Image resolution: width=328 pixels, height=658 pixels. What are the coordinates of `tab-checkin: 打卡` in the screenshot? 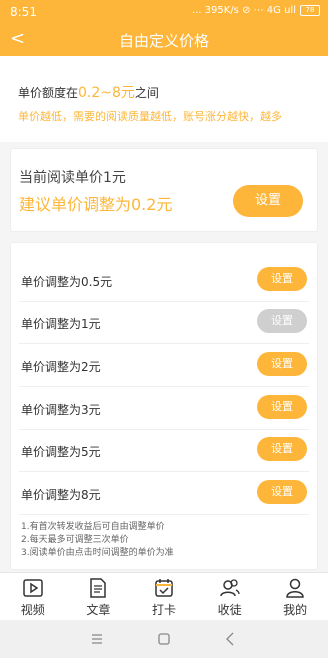 It's located at (164, 597).